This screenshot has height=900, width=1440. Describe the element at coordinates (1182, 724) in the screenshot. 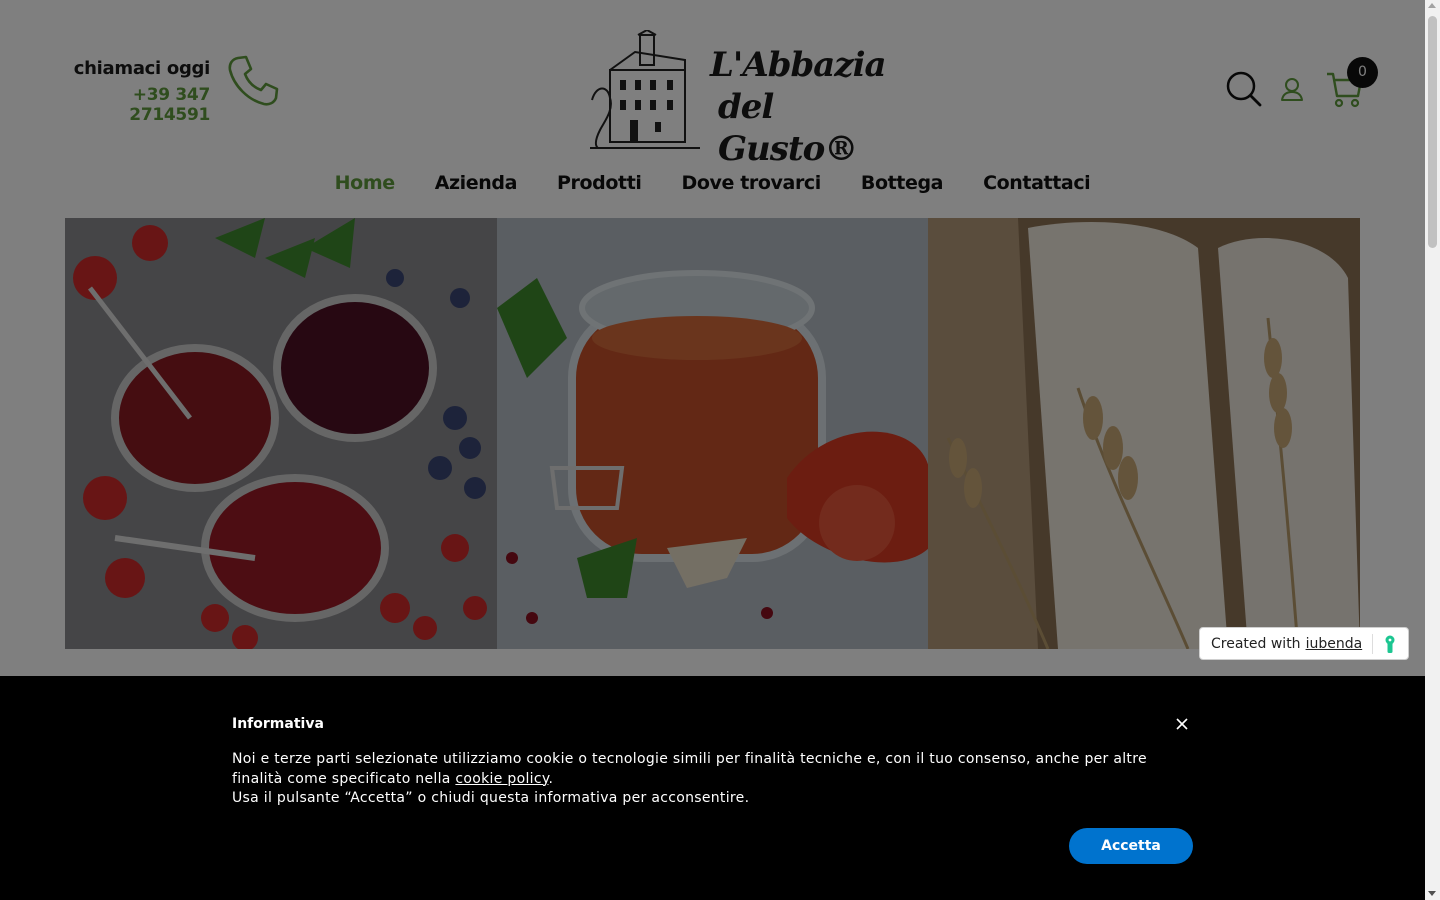

I see `close-icon` at that location.